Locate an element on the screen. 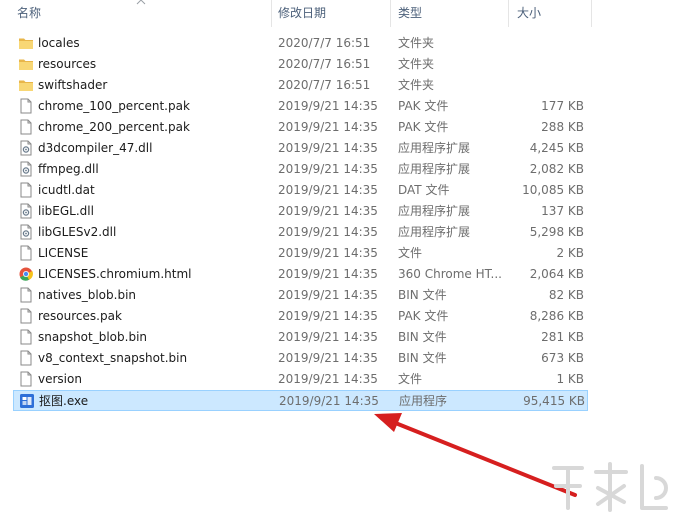  column-header-type: 类型 is located at coordinates (453, 13).